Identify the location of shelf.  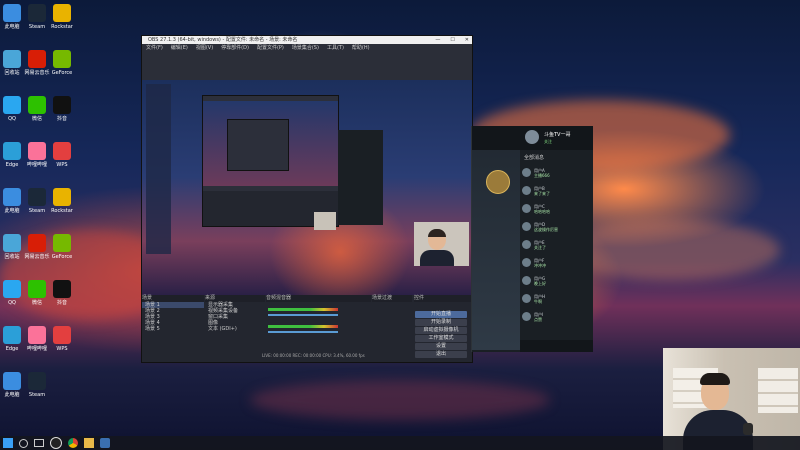
(778, 390).